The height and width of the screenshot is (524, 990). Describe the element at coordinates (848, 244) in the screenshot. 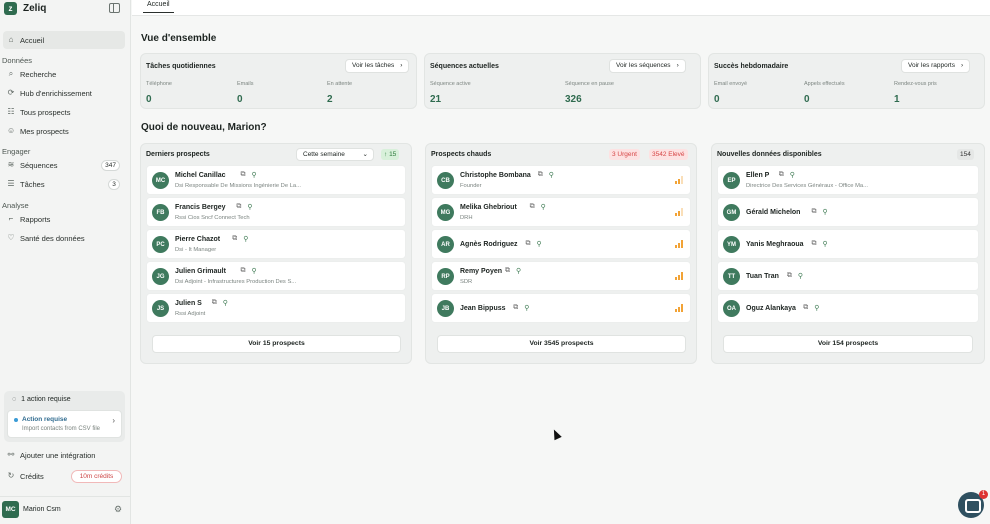

I see `list-item: YM Yanis Meghraoua ⧉ ⚲` at that location.